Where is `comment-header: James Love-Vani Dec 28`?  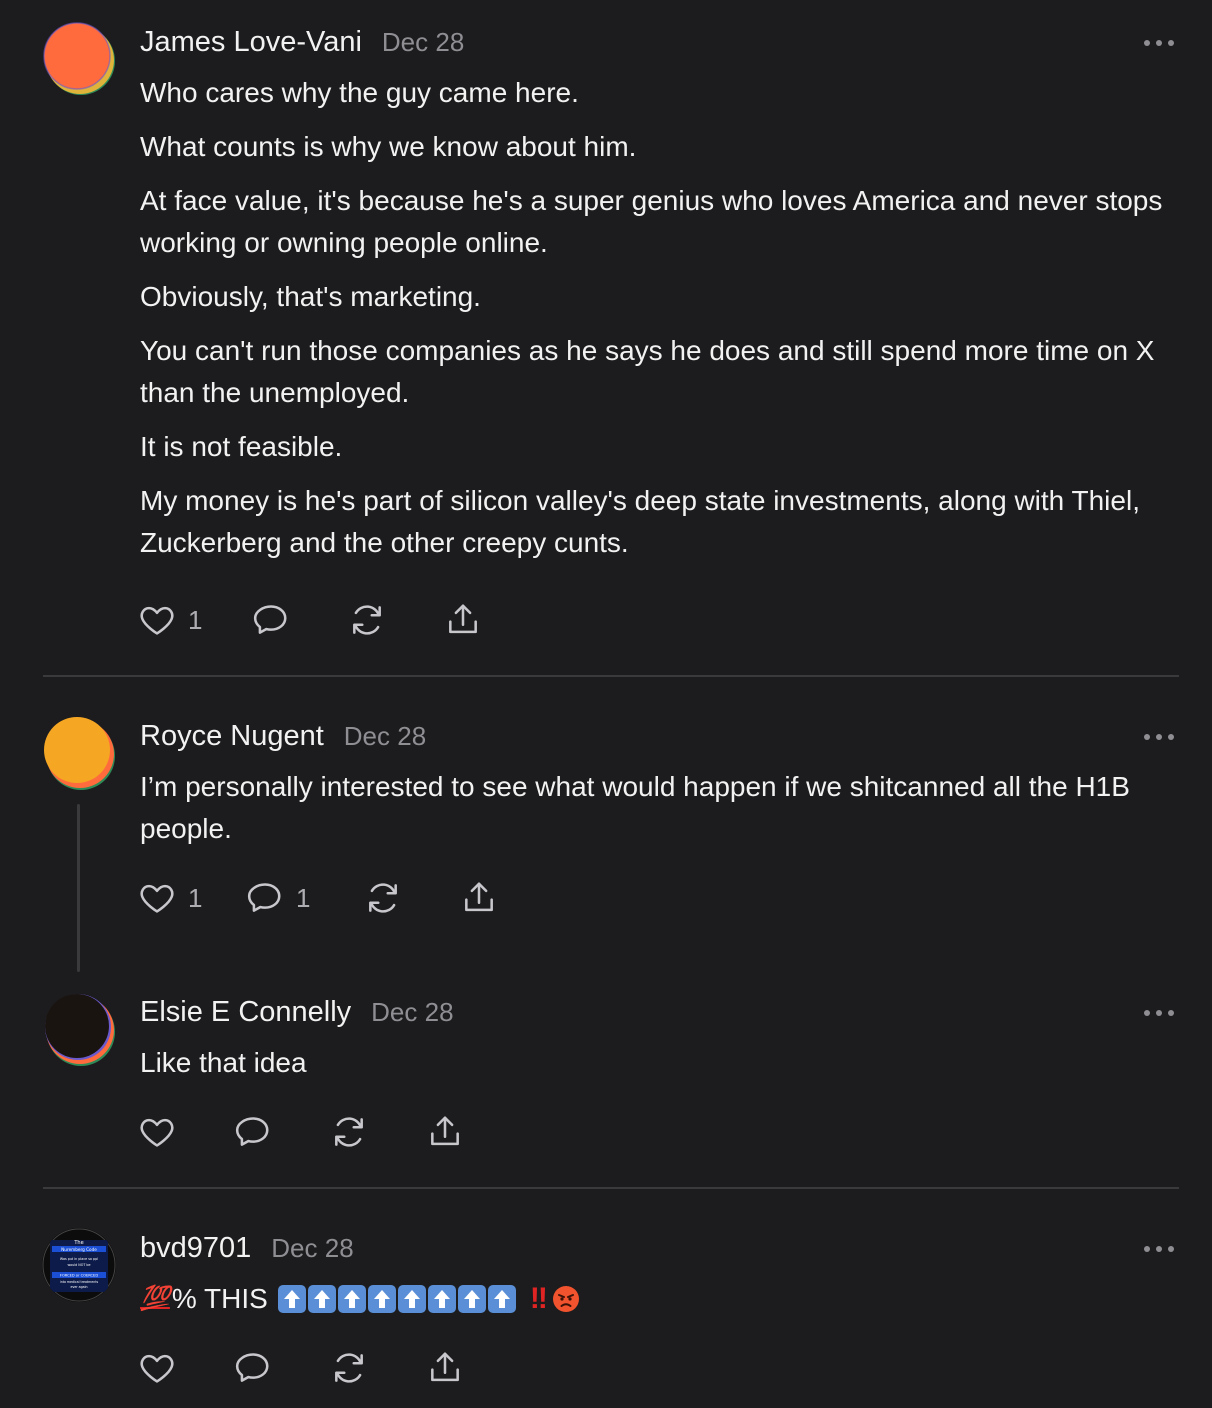 comment-header: James Love-Vani Dec 28 is located at coordinates (302, 46).